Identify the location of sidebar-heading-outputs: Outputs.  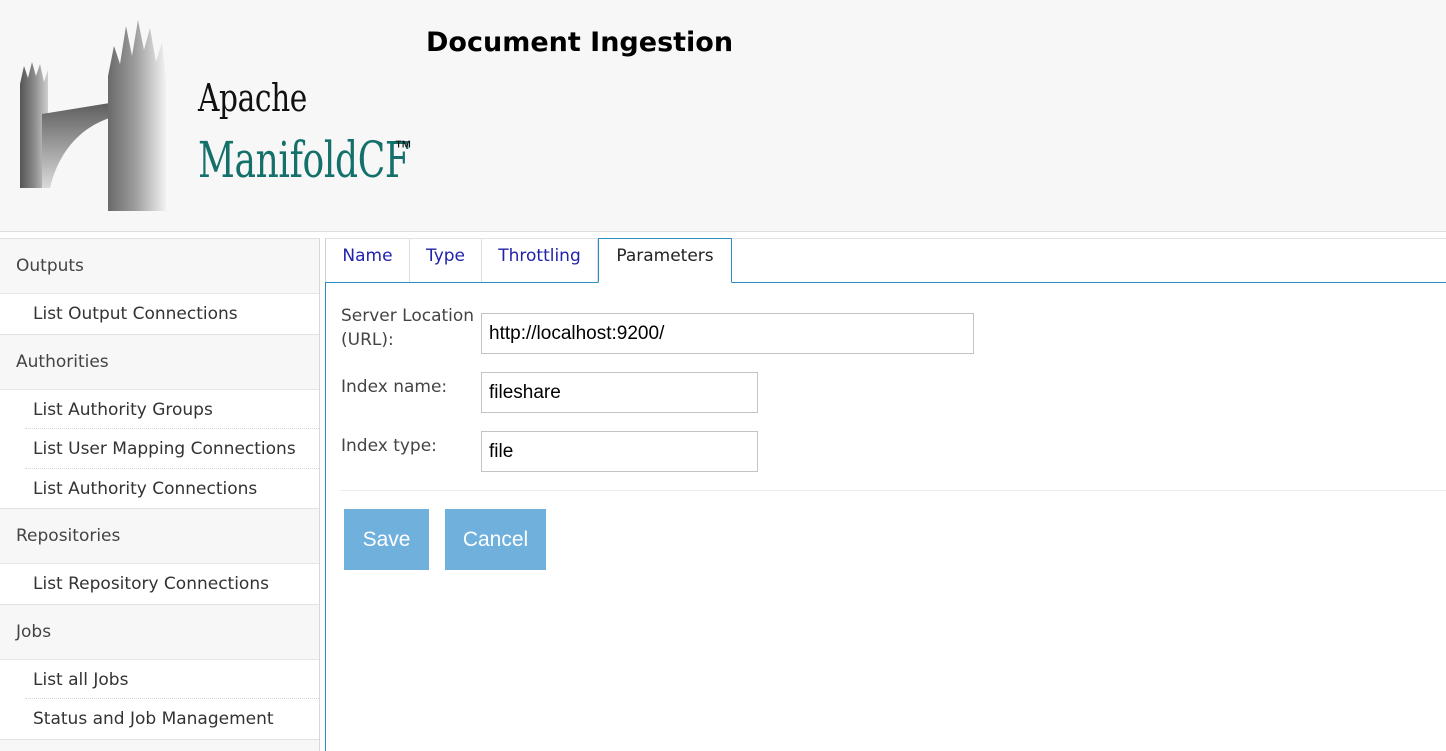
(159, 266).